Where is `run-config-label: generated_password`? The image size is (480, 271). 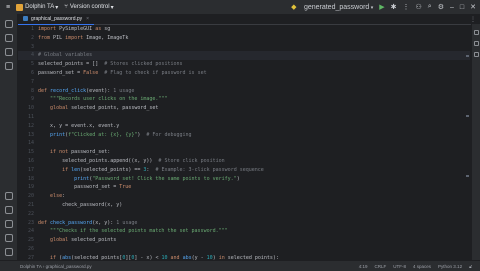
run-config-label: generated_password is located at coordinates (336, 7).